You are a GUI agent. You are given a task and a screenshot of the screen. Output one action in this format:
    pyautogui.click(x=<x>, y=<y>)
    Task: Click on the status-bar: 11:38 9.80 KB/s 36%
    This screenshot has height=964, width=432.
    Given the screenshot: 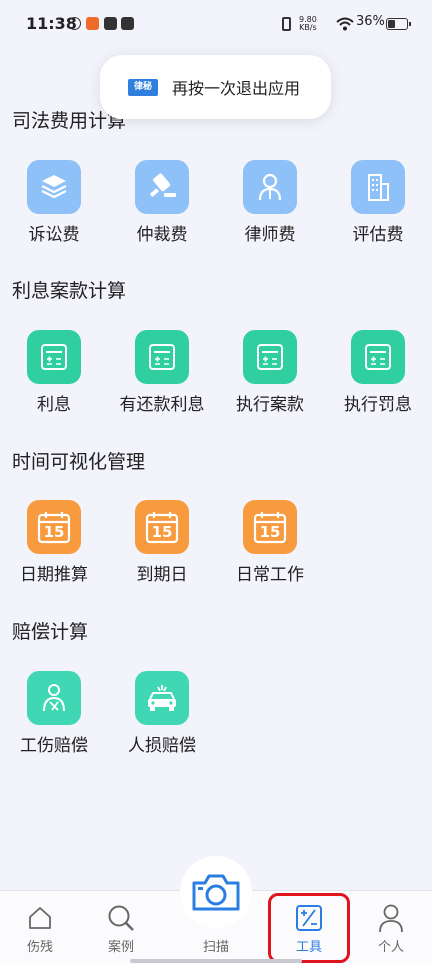 What is the action you would take?
    pyautogui.click(x=216, y=26)
    